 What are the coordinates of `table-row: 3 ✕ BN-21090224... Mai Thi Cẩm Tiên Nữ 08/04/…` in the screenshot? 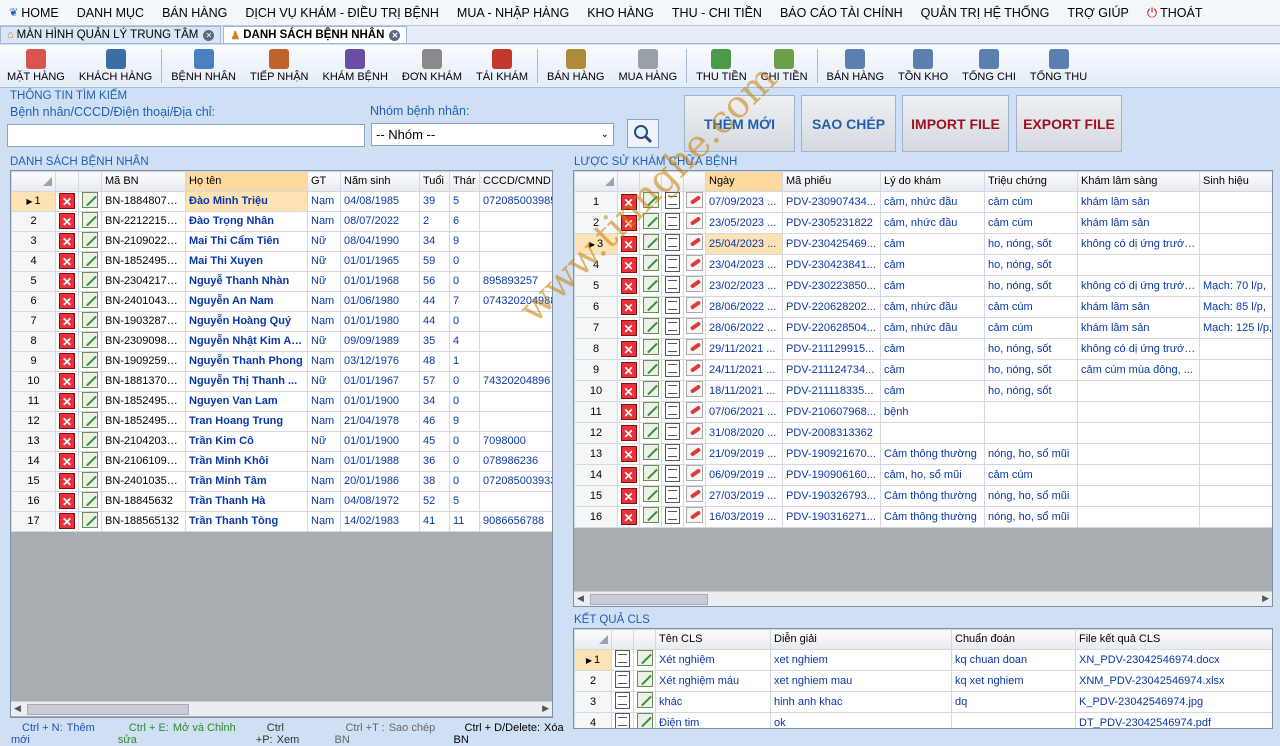 It's located at (281, 241).